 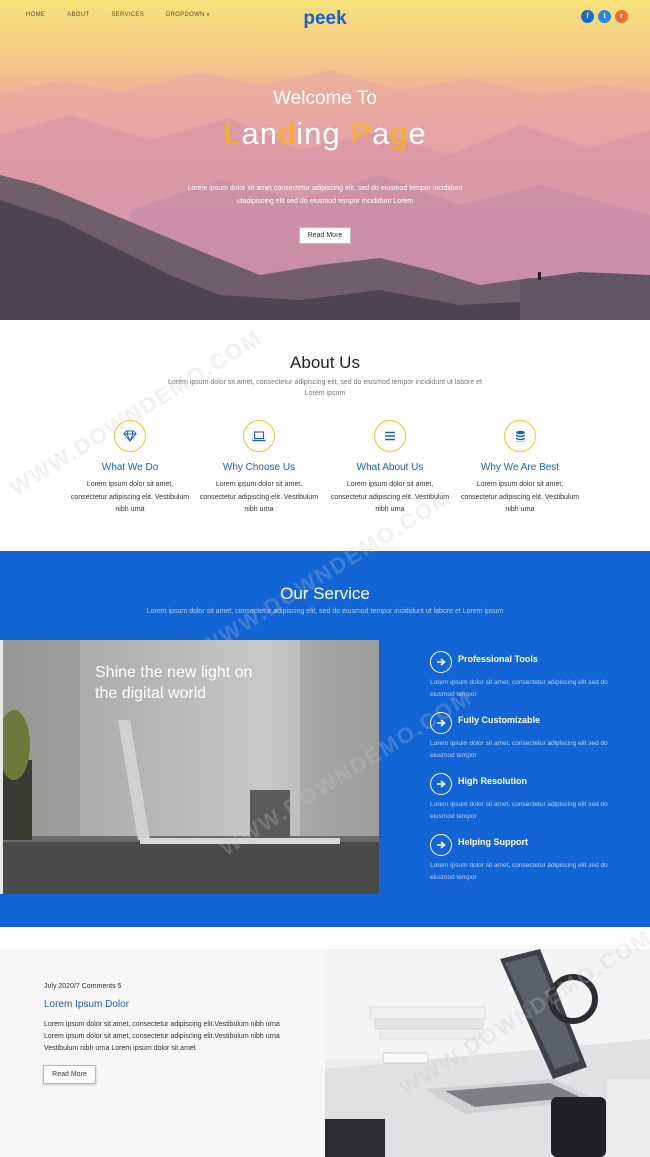 I want to click on rss-icon: r, so click(x=621, y=16).